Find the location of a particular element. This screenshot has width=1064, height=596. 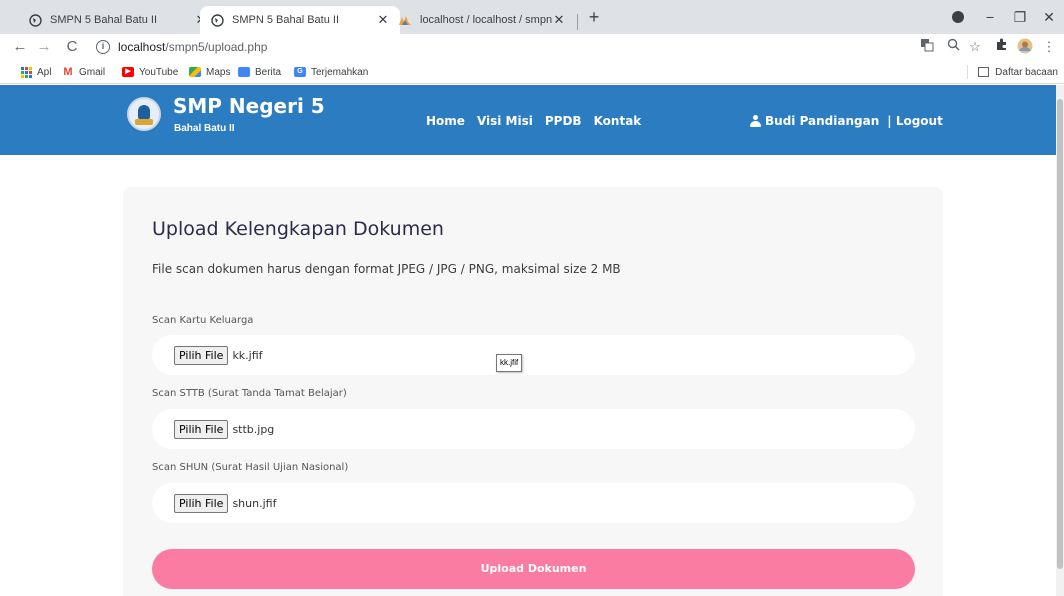

browser-toolbar: ← → C i localhost/smpn5/upload.php ☆ ⋮ is located at coordinates (532, 47).